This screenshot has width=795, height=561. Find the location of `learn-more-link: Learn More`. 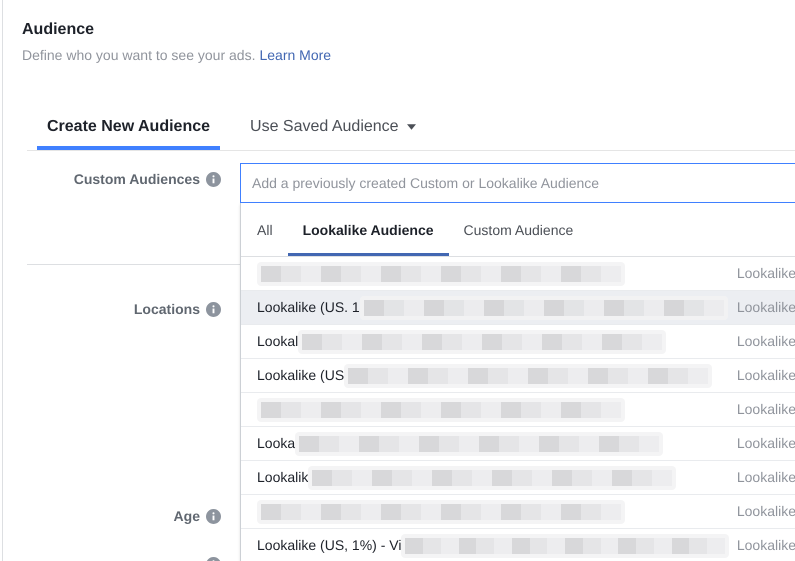

learn-more-link: Learn More is located at coordinates (295, 55).